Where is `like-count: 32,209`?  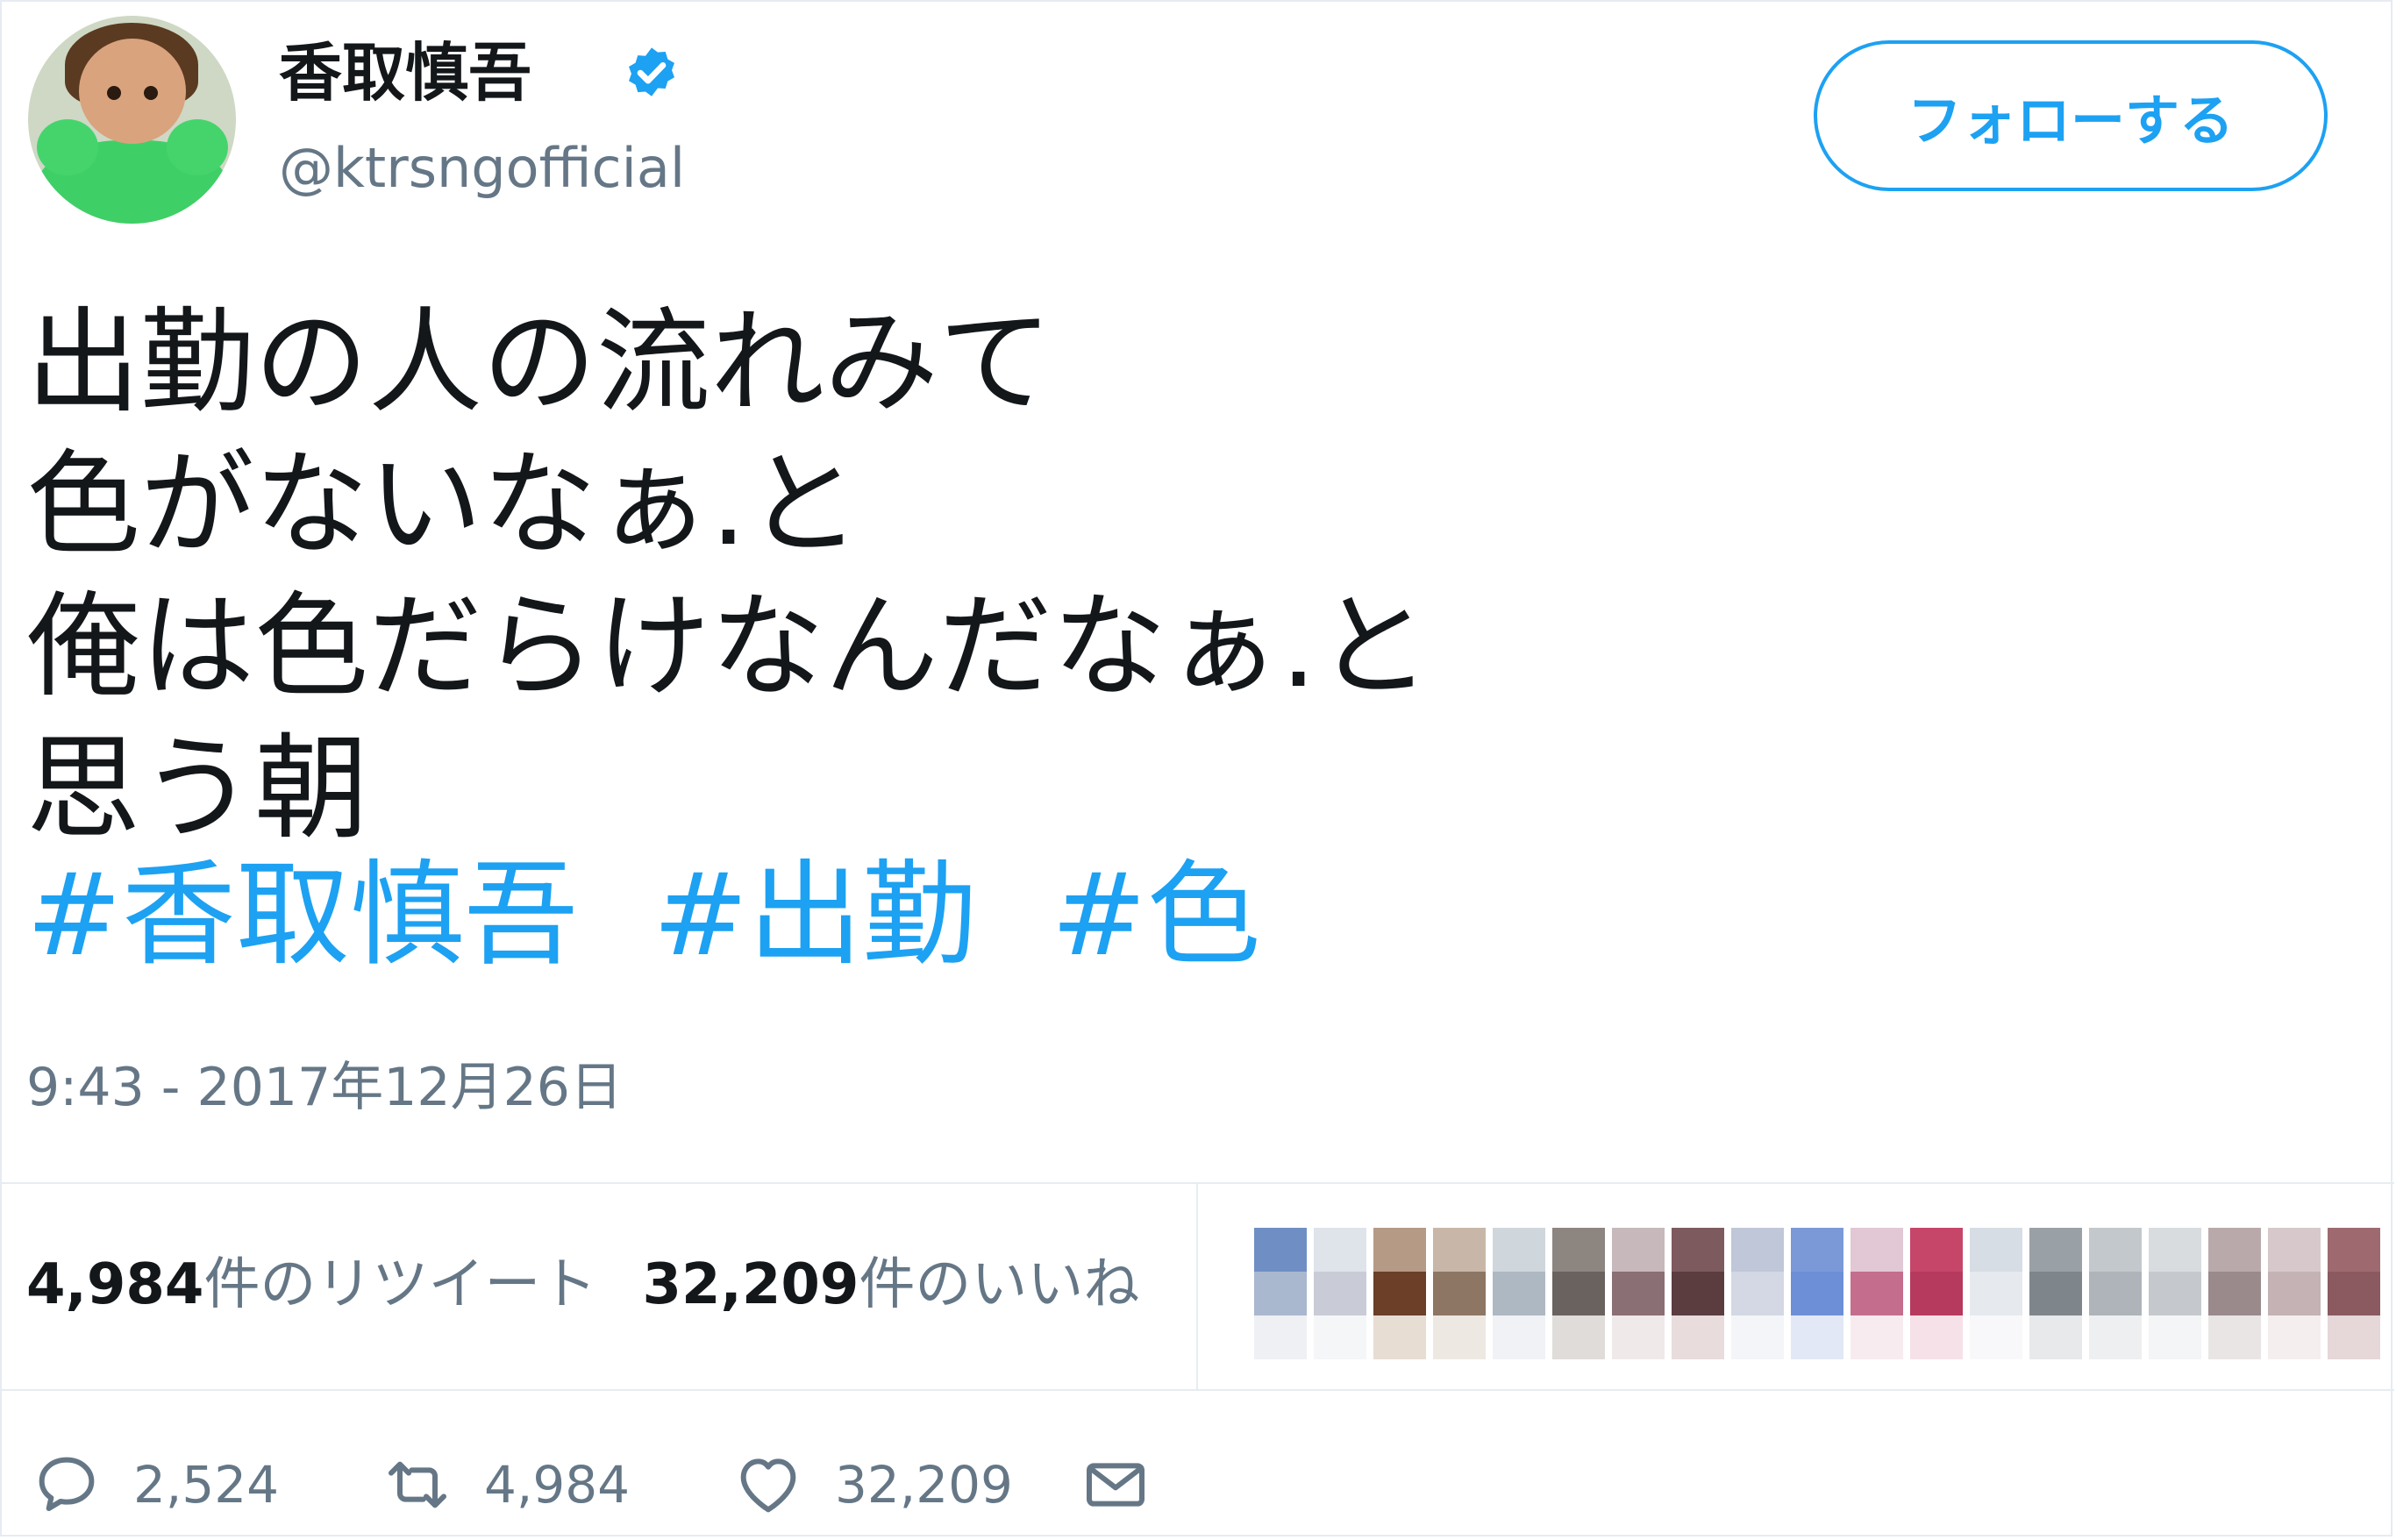
like-count: 32,209 is located at coordinates (924, 1485).